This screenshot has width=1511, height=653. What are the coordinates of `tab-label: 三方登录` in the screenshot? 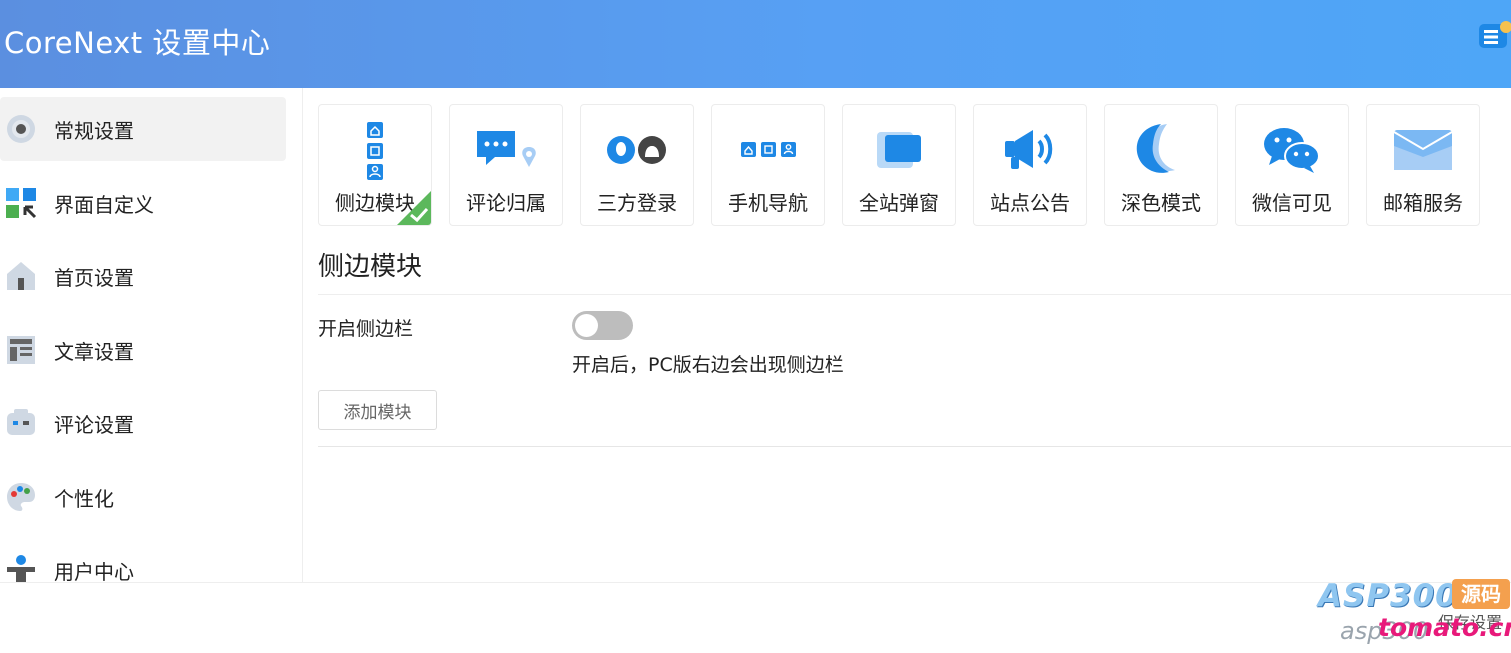 It's located at (637, 203).